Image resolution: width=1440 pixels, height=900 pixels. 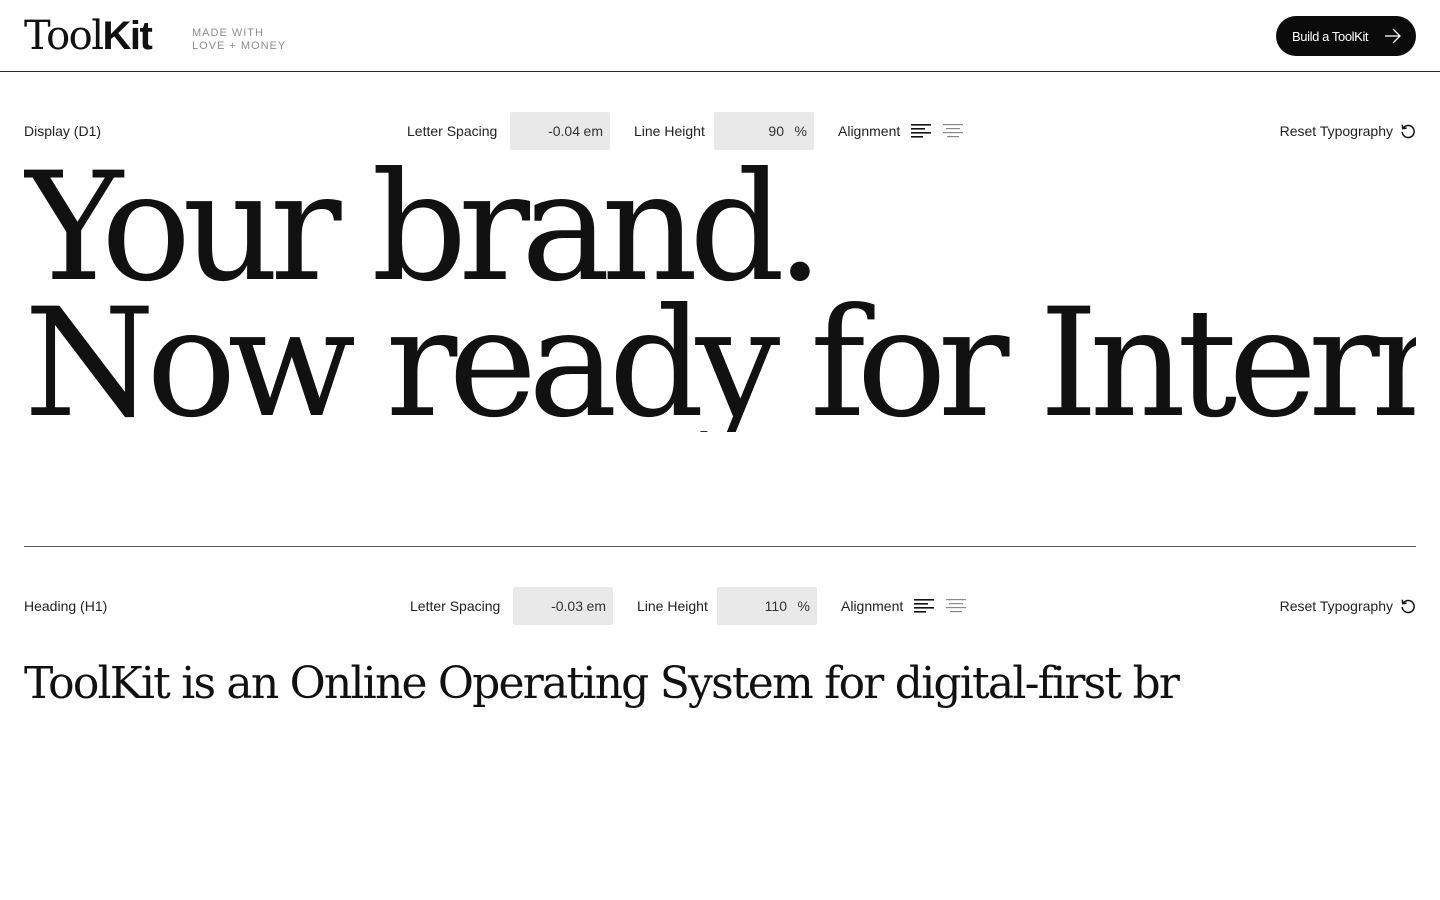 What do you see at coordinates (63, 131) in the screenshot?
I see `section-label-display: Display (D1)` at bounding box center [63, 131].